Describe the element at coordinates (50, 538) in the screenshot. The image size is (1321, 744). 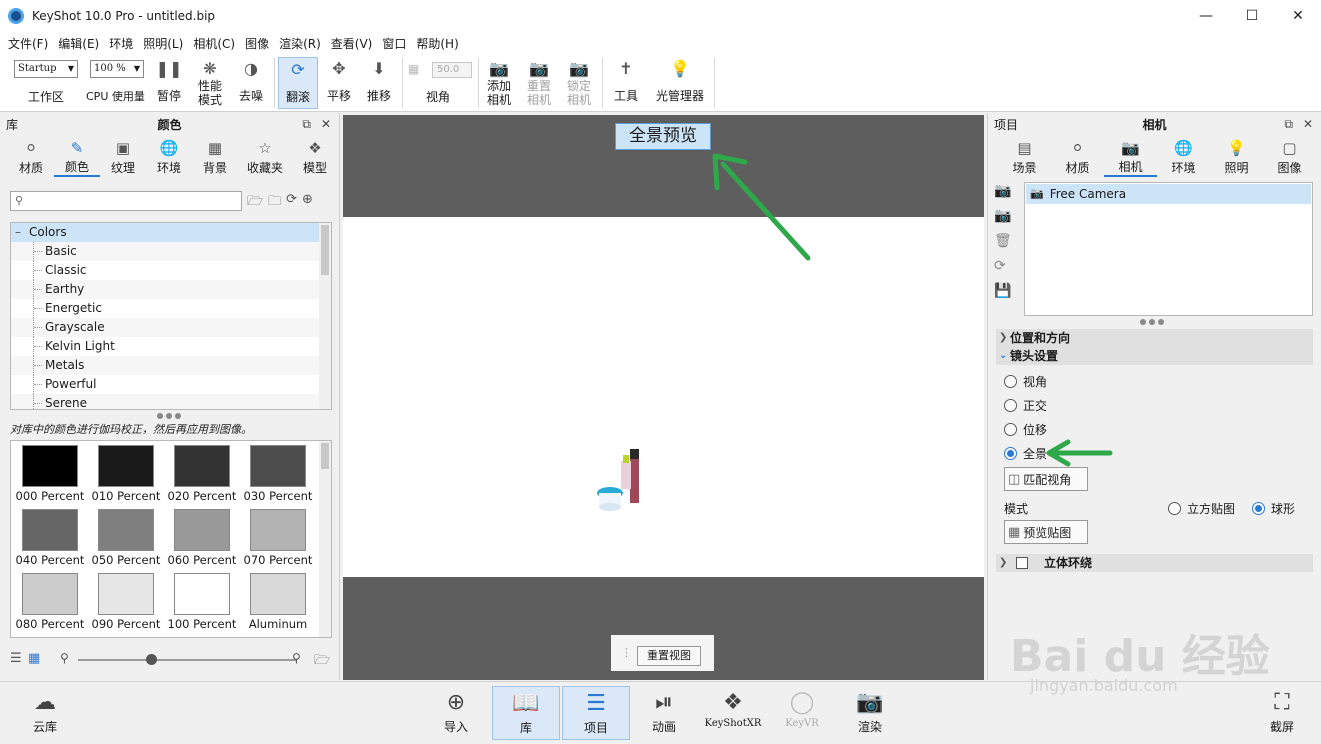
I see `color-swatch: 040 Percent` at that location.